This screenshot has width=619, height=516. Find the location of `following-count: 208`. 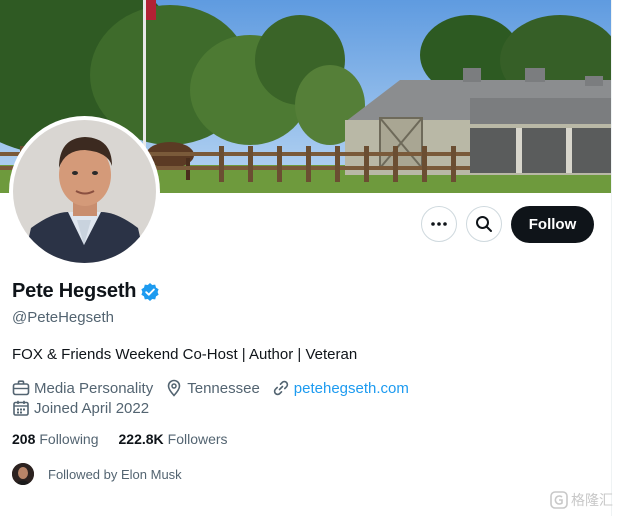

following-count: 208 is located at coordinates (24, 439).